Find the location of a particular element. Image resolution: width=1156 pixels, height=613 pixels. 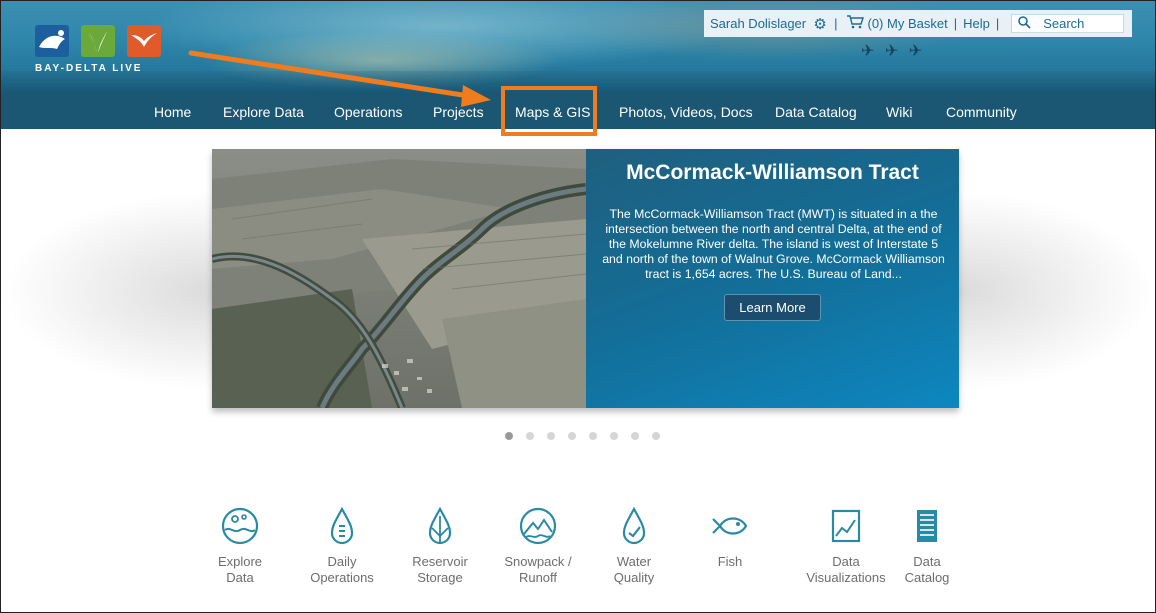

quicklink-data-catalog: Data Catalog is located at coordinates (927, 546).